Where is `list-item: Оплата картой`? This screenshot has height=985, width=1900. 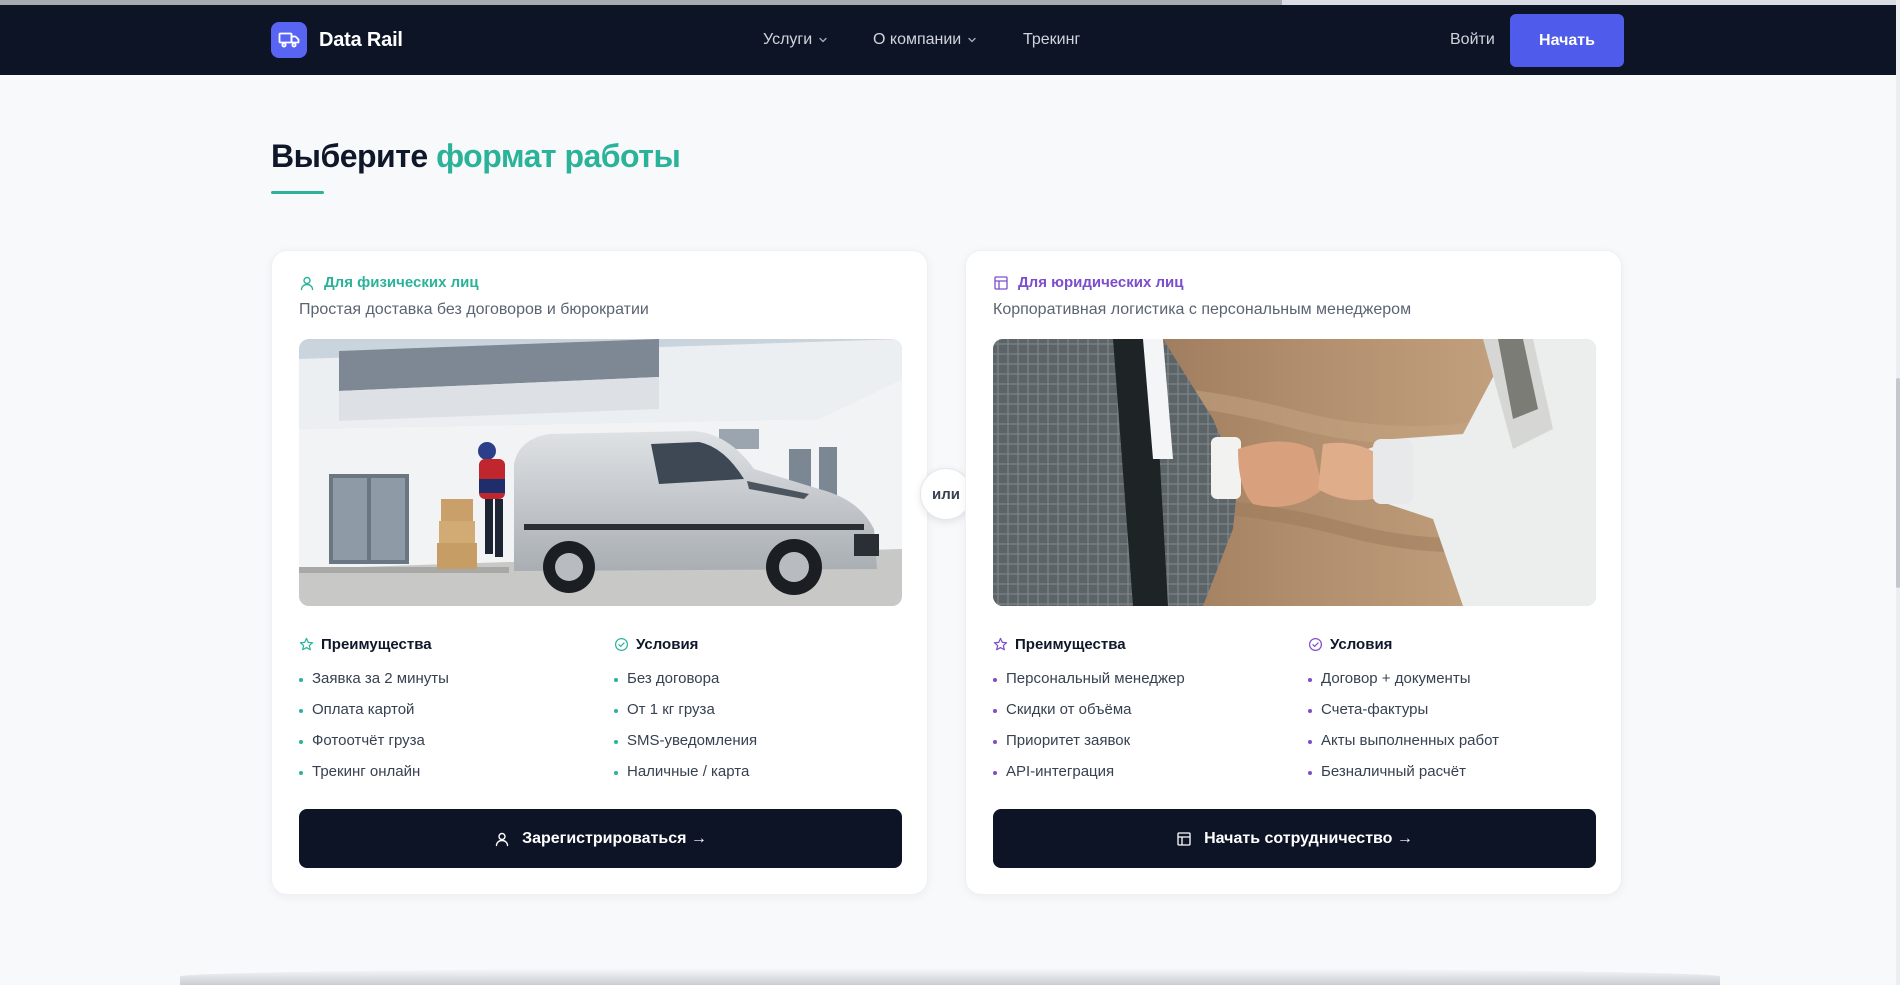 list-item: Оплата картой is located at coordinates (374, 715).